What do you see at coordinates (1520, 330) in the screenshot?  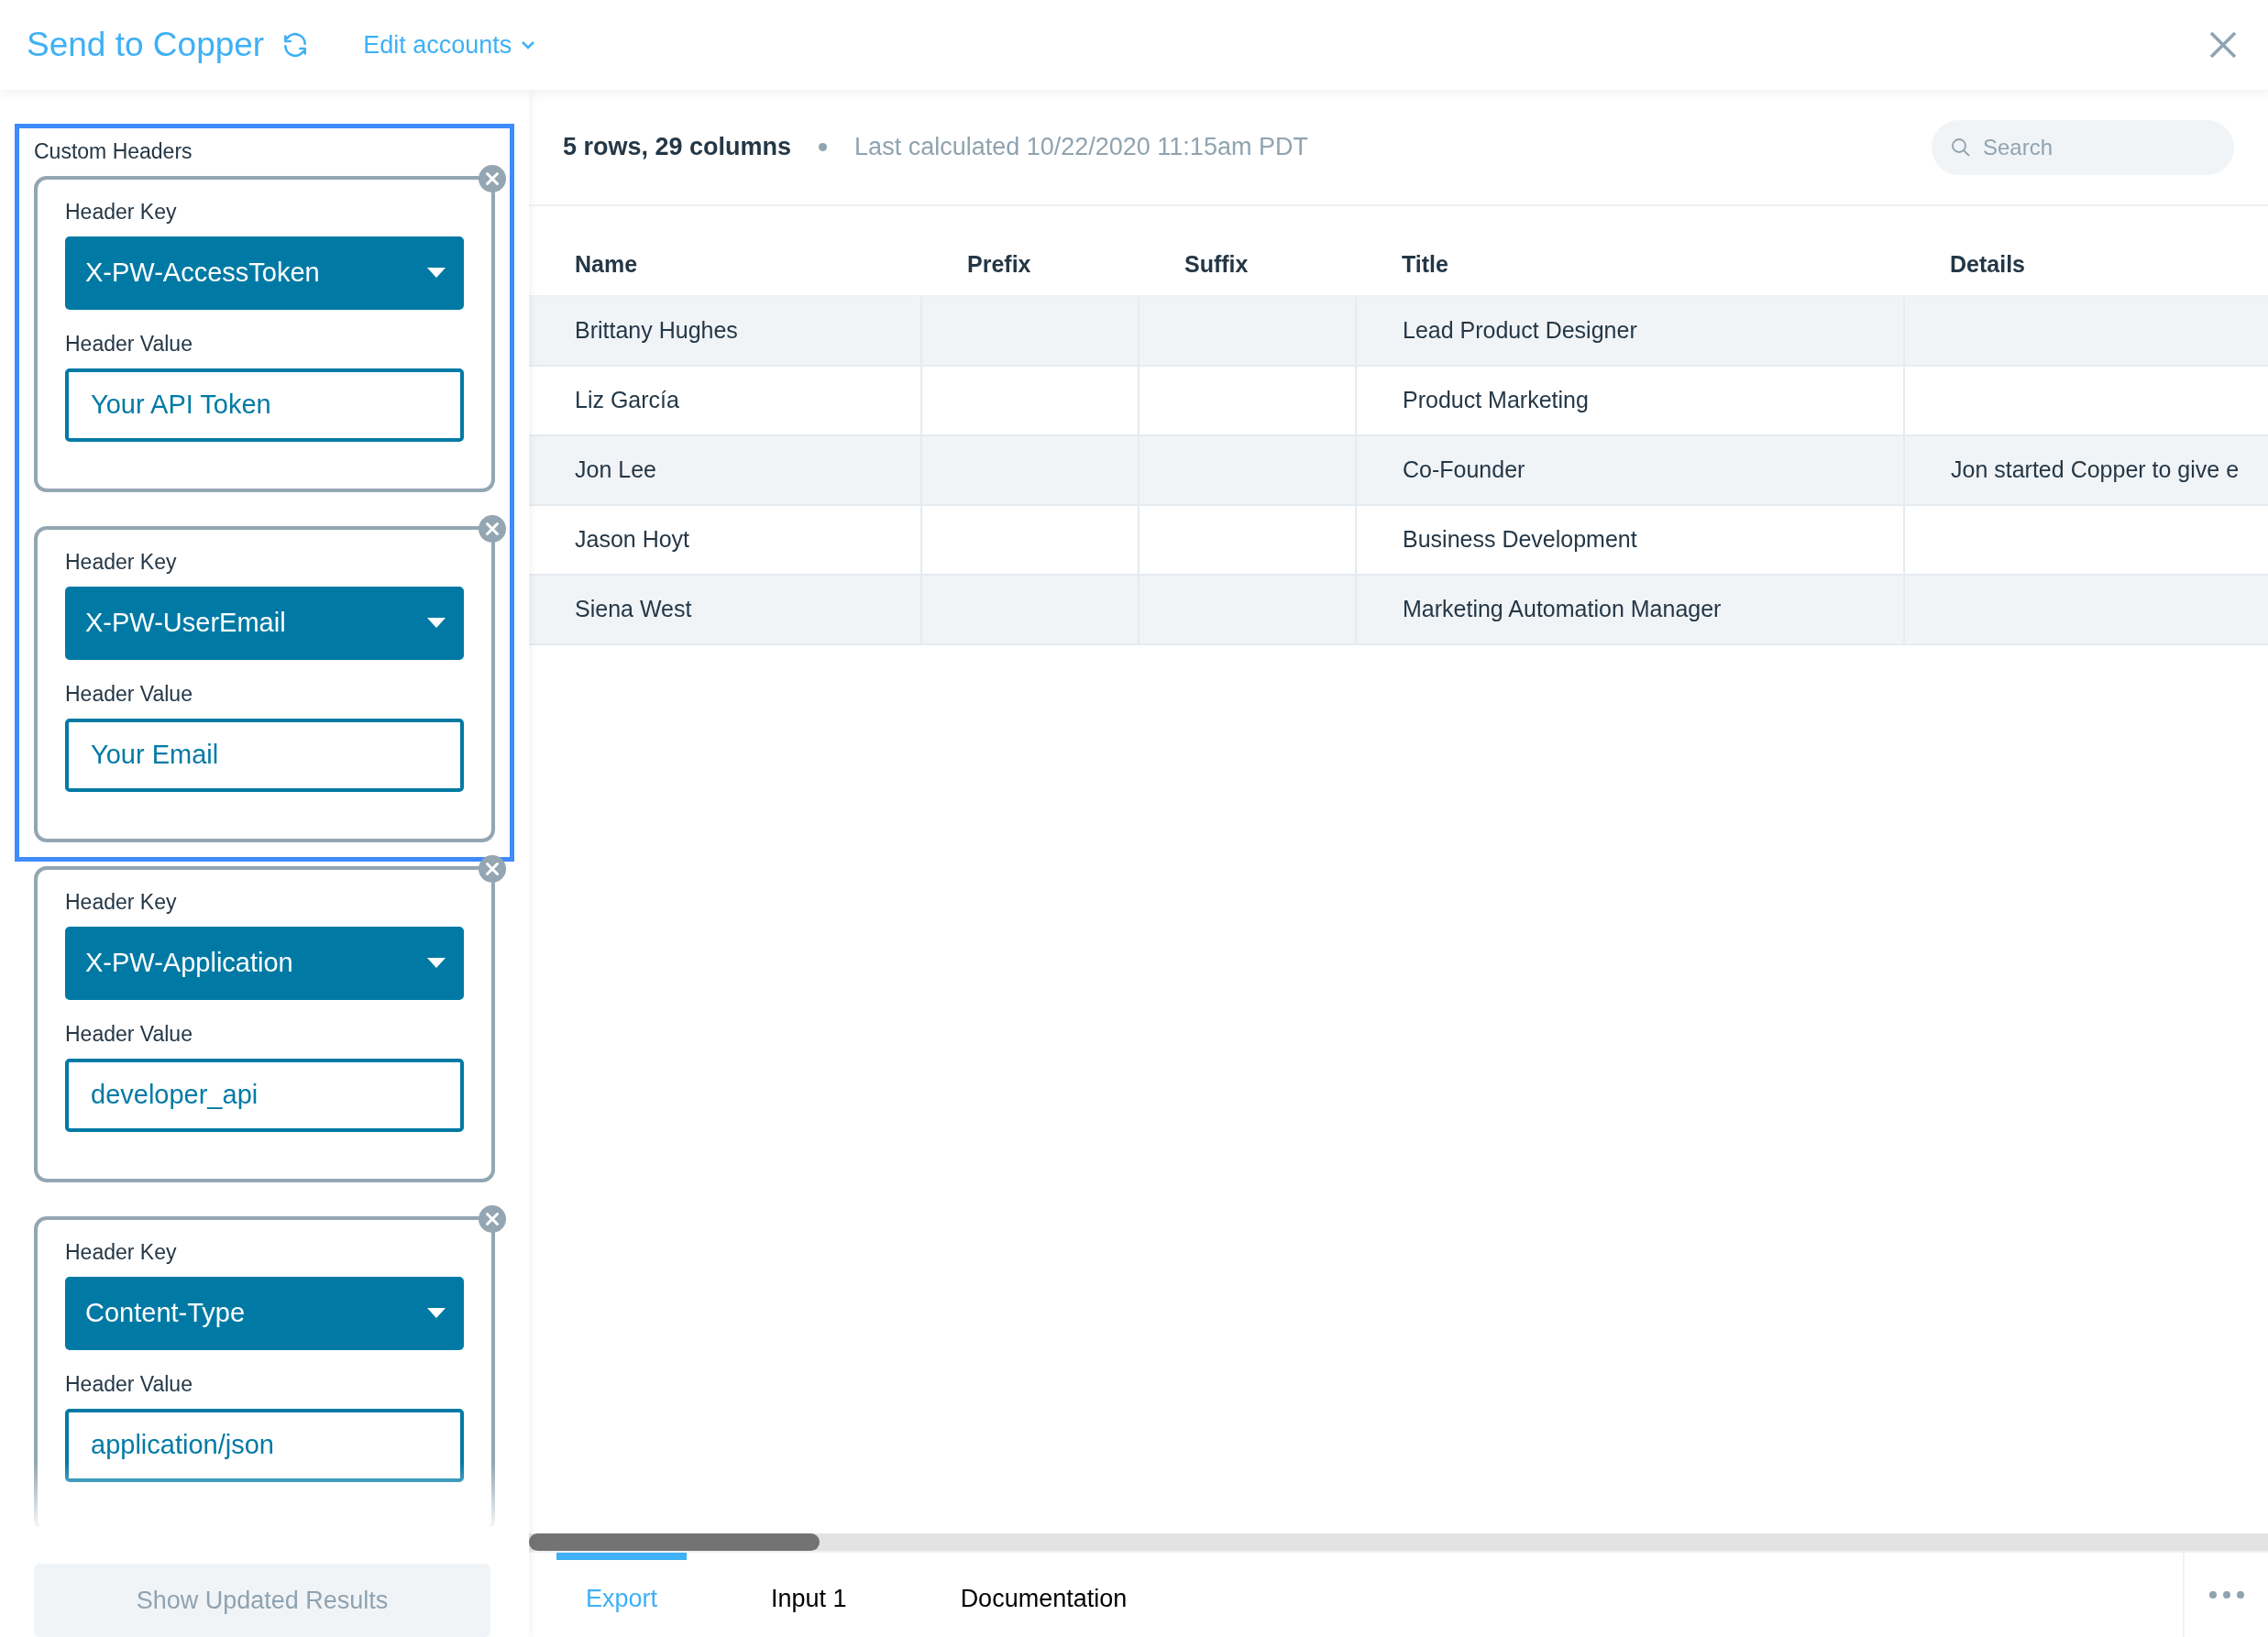 I see `table-cell: Lead Product Designer` at bounding box center [1520, 330].